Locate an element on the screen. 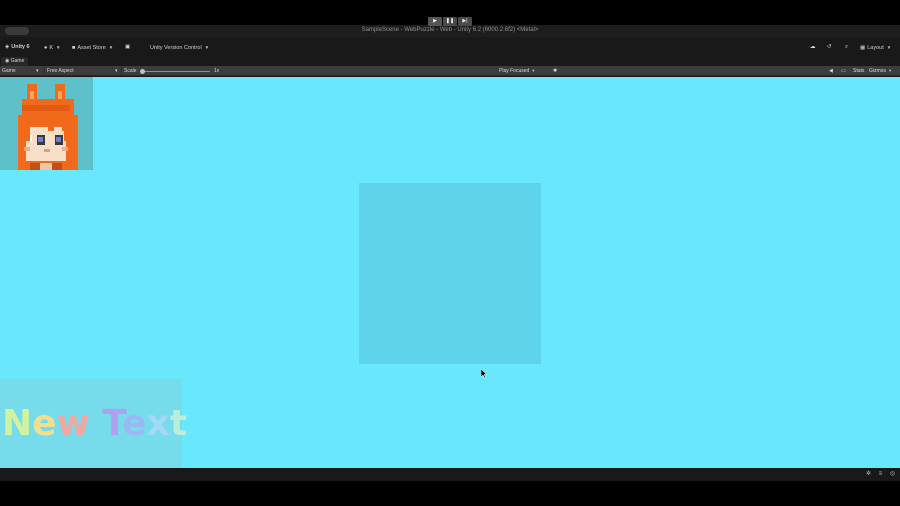  pause-button: ❚❚ is located at coordinates (450, 21).